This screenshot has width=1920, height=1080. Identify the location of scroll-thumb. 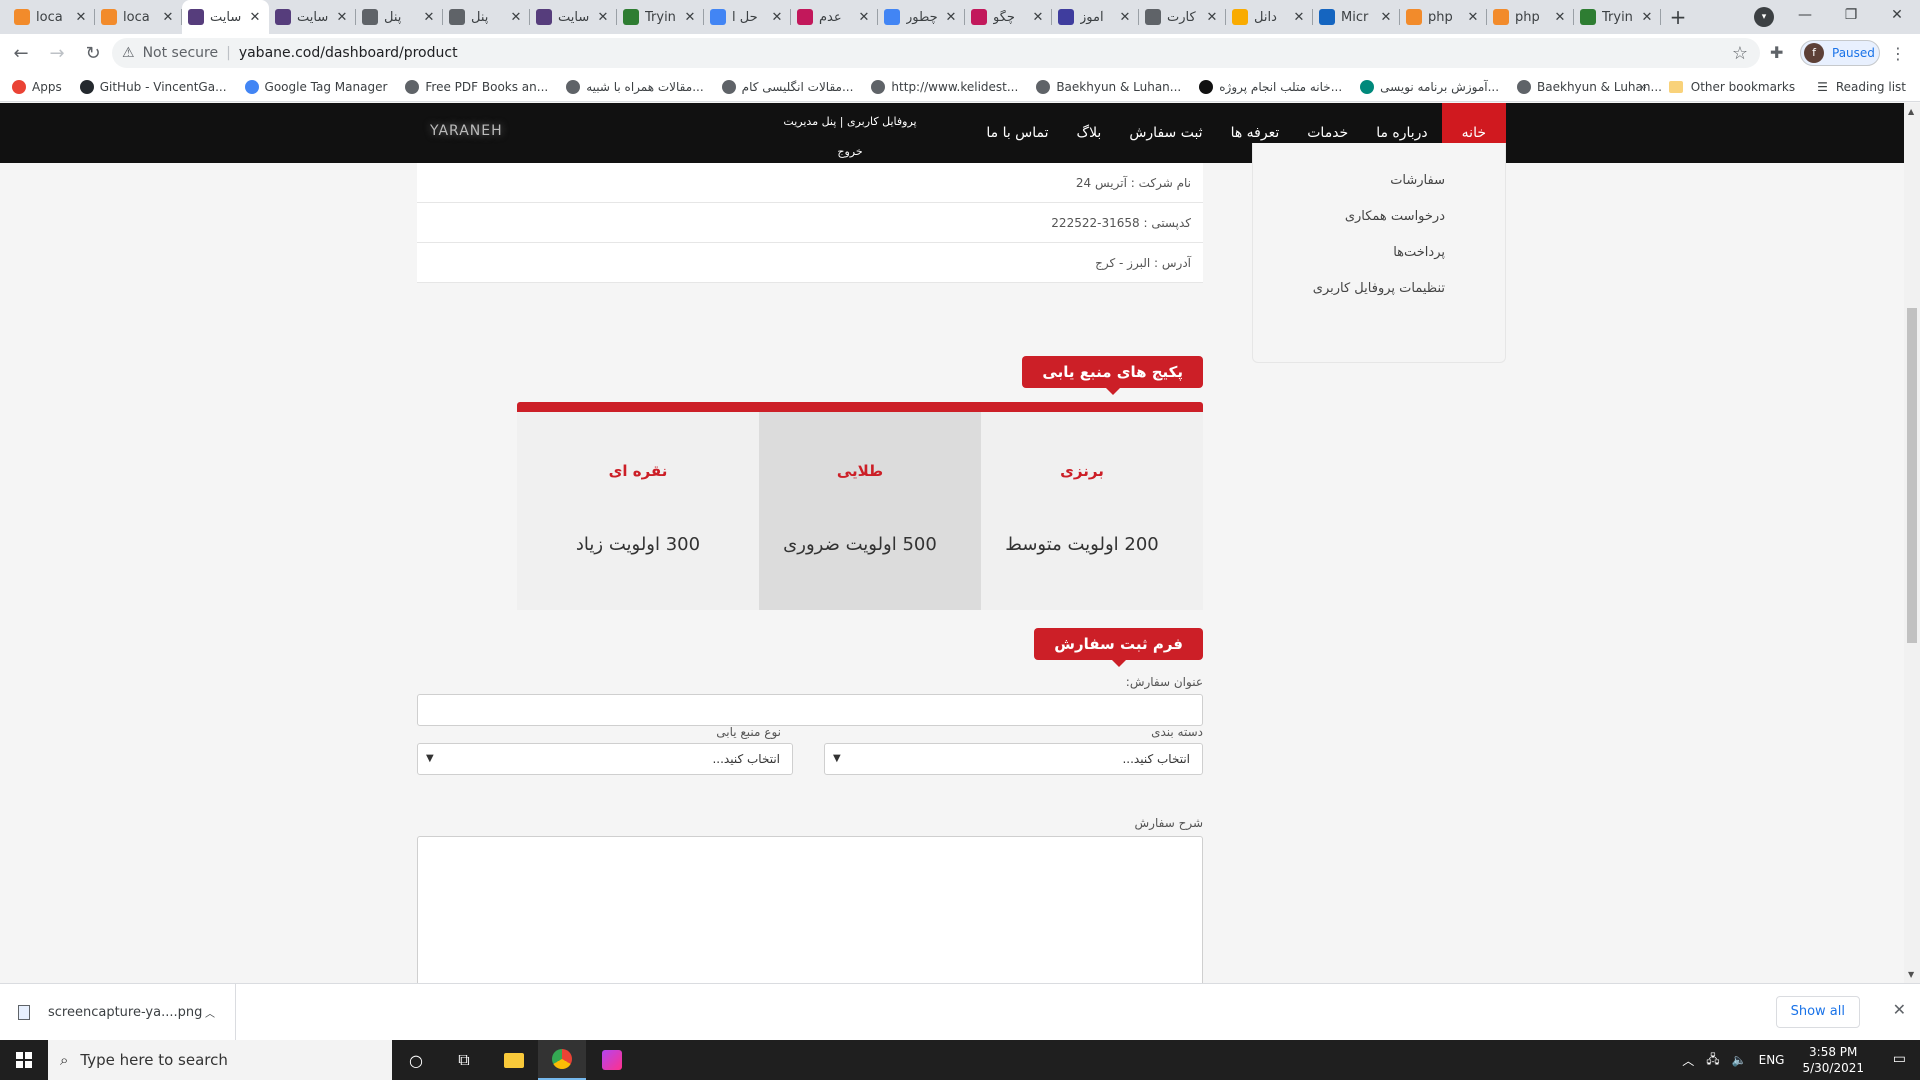
(1912, 475).